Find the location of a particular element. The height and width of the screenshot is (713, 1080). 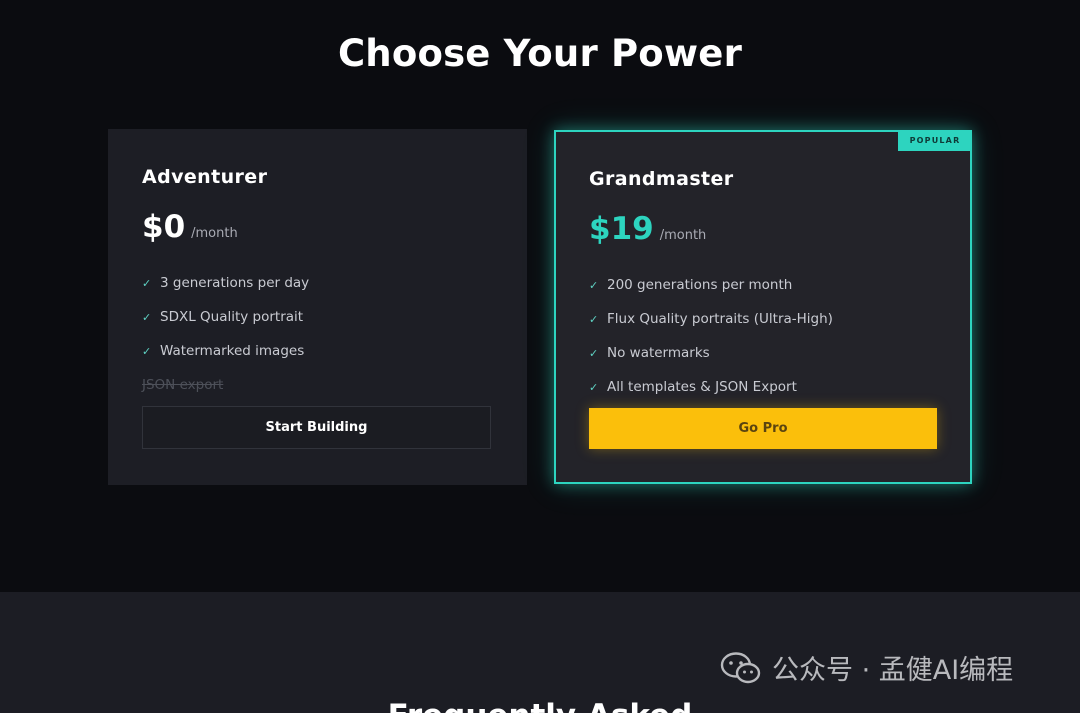

feature-item: ✓ Flux Quality portraits (Ultra-High) is located at coordinates (711, 319).